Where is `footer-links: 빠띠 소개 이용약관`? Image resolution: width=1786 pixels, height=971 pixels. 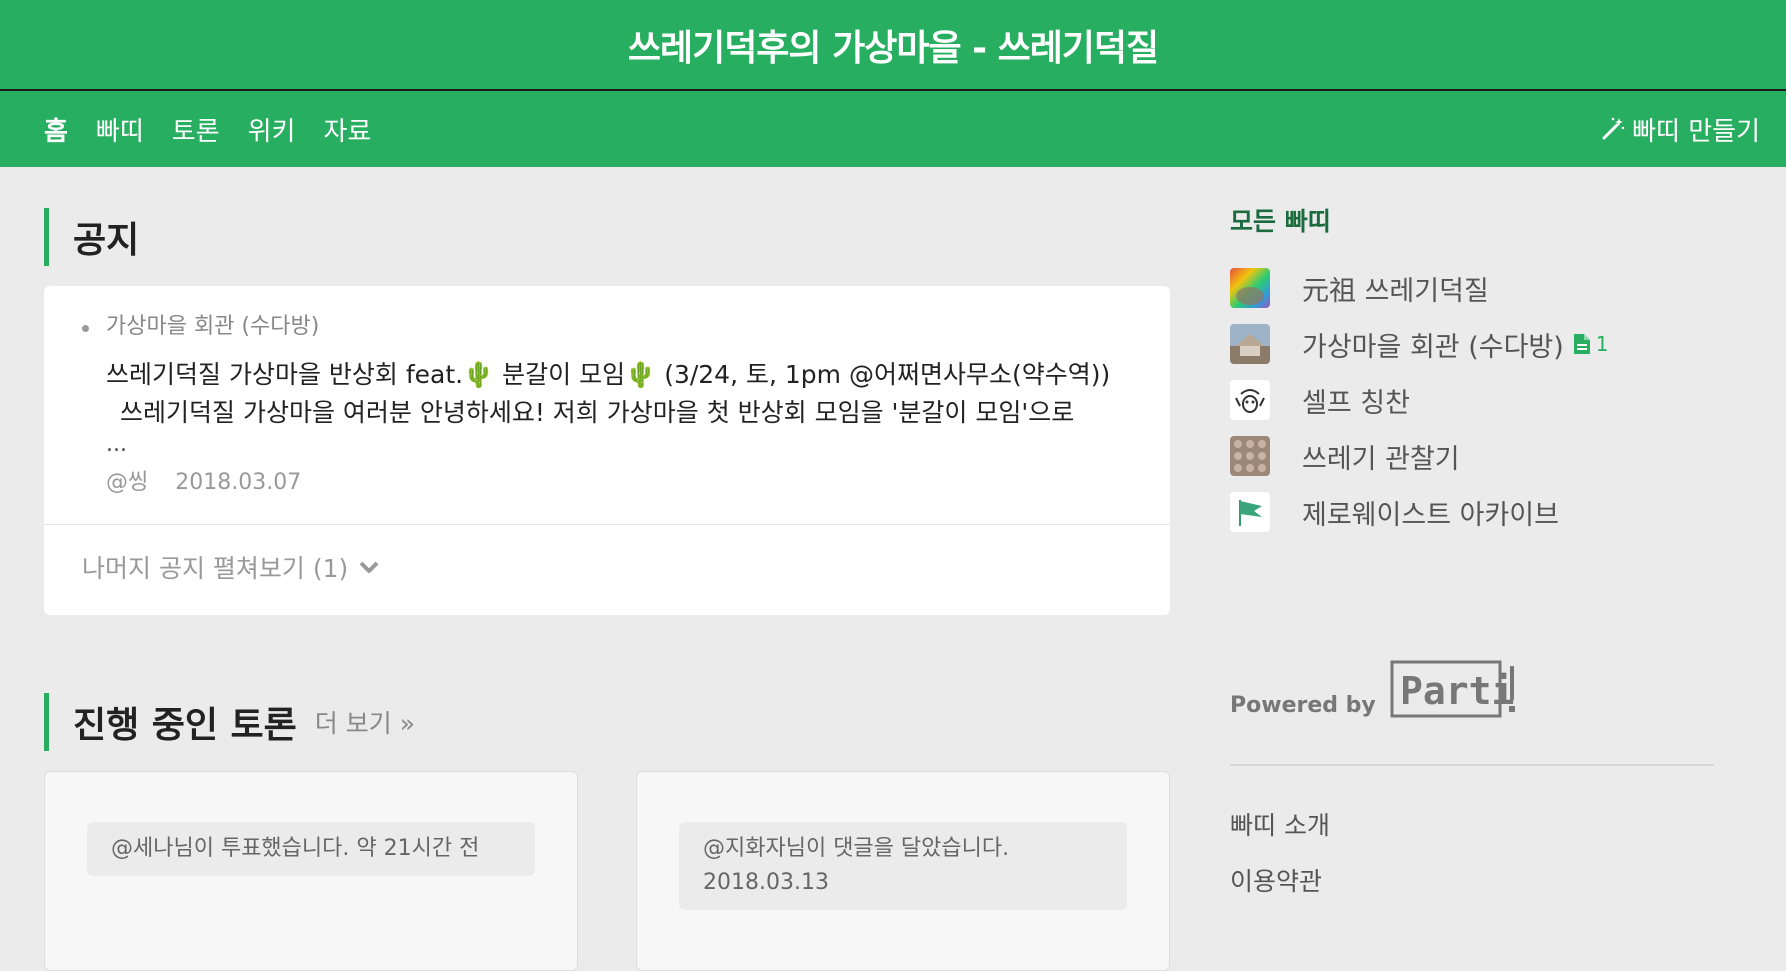 footer-links: 빠띠 소개 이용약관 is located at coordinates (1472, 852).